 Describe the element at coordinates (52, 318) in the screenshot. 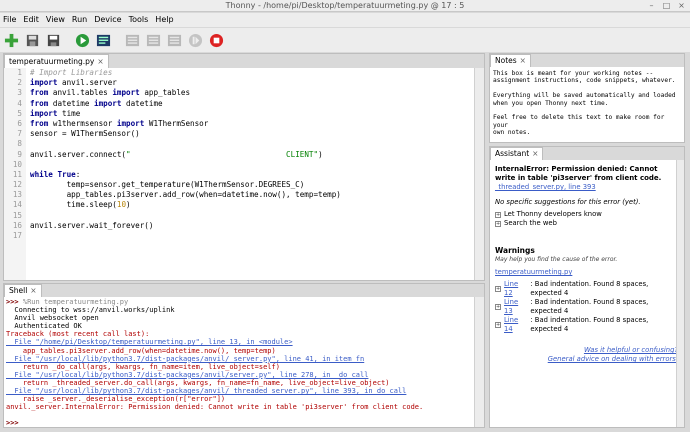

I see `shell-output-line: Anvil websocket open` at that location.